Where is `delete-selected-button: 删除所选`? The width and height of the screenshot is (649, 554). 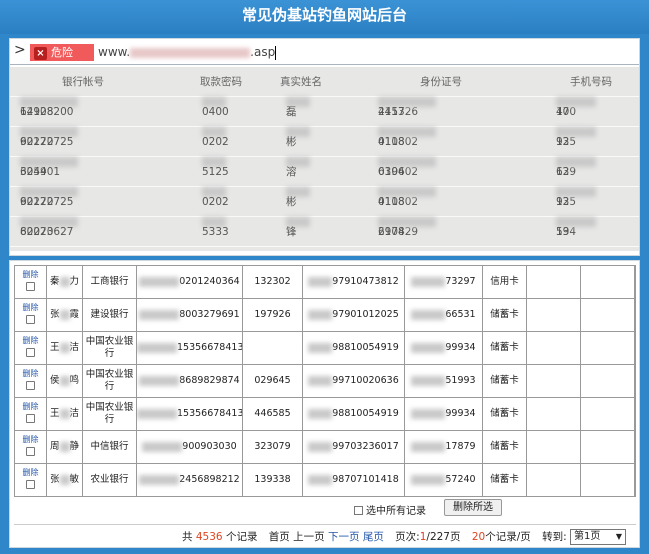 delete-selected-button: 删除所选 is located at coordinates (473, 507).